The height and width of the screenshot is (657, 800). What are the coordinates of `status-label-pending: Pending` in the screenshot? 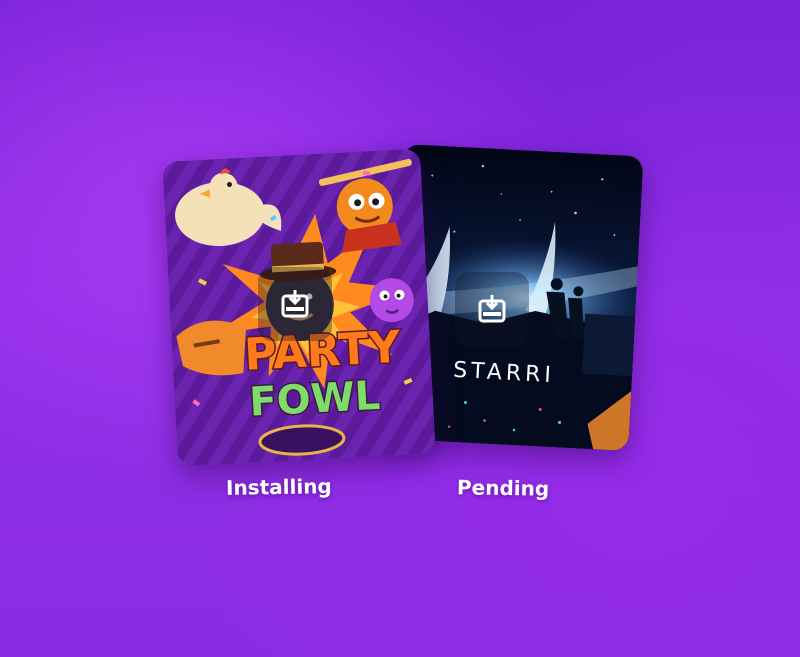 It's located at (503, 488).